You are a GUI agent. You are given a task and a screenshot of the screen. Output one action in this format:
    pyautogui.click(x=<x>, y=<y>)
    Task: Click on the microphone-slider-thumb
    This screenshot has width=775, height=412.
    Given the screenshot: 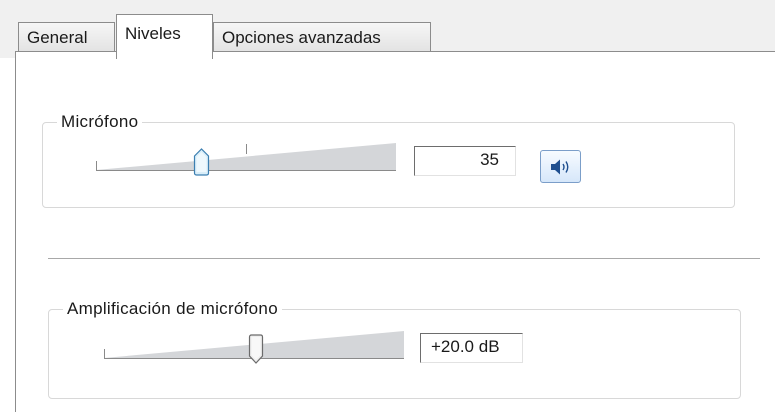 What is the action you would take?
    pyautogui.click(x=201, y=162)
    